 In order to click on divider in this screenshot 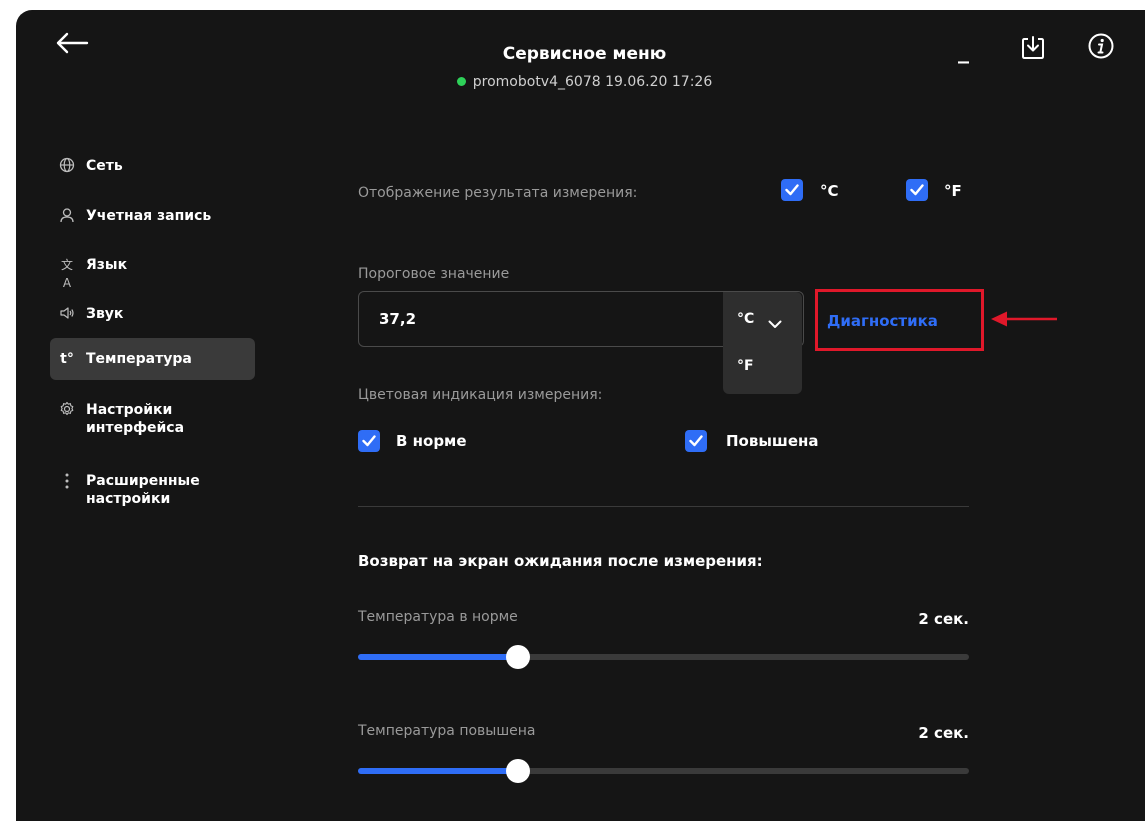, I will do `click(663, 506)`.